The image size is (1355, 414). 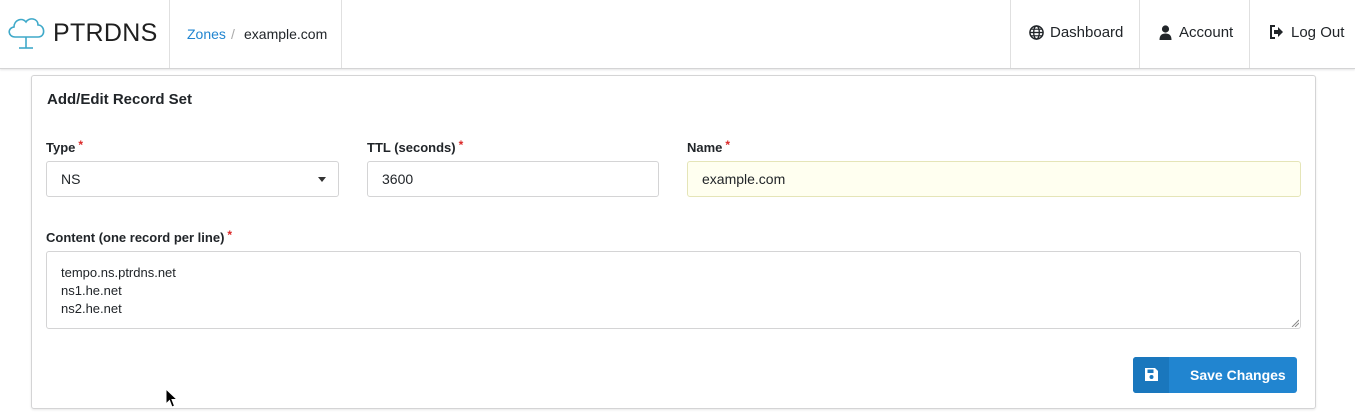 I want to click on content-label: Content (one record per line) *, so click(x=139, y=236).